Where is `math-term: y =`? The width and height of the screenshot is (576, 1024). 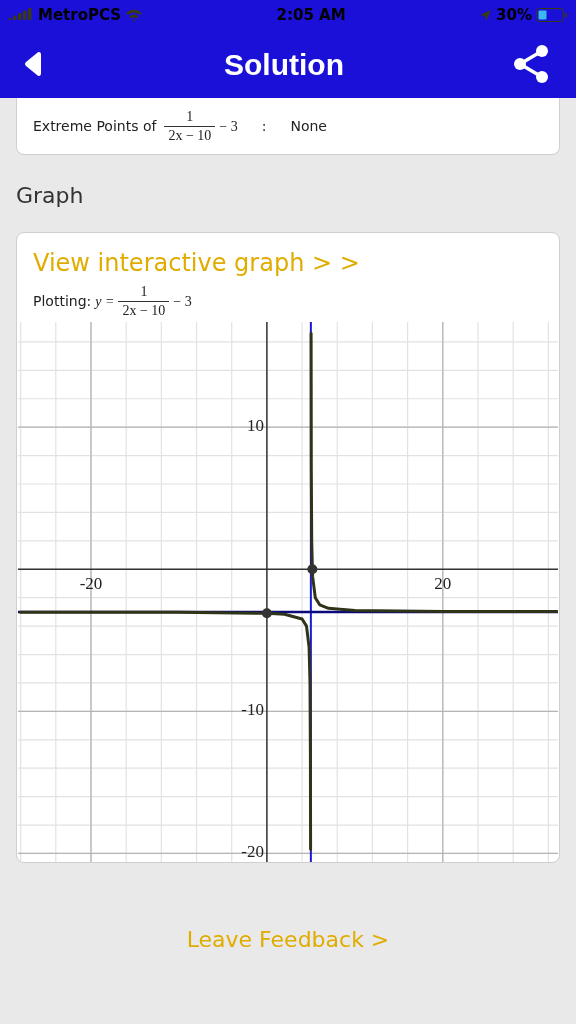 math-term: y = is located at coordinates (105, 302).